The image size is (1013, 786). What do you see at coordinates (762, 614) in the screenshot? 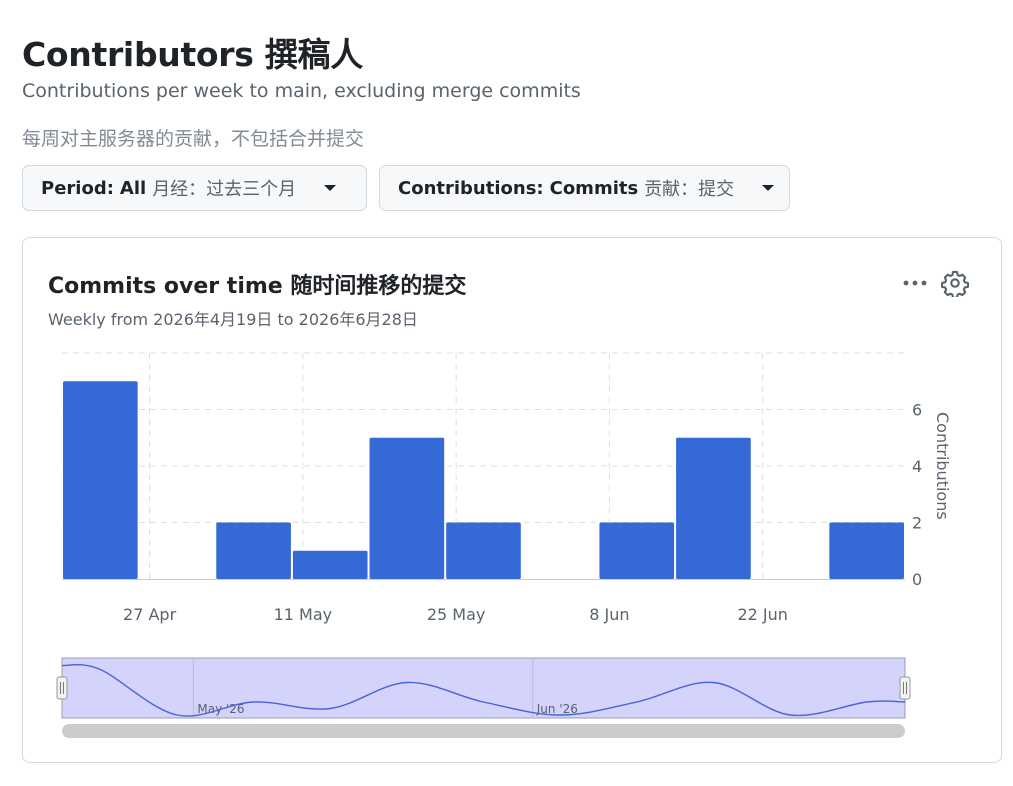
I see `x-tick-label: 22 Jun` at bounding box center [762, 614].